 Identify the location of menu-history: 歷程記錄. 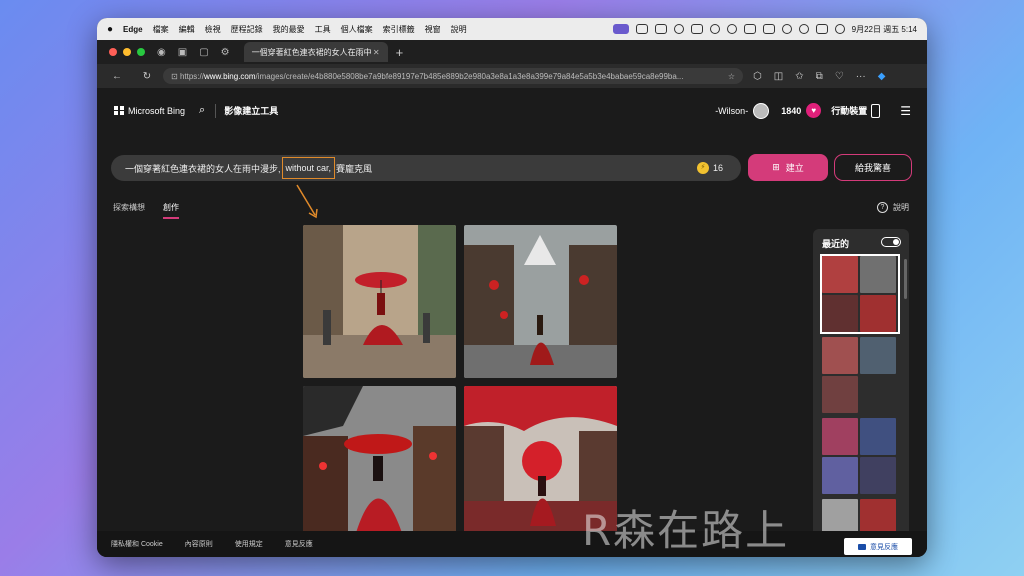
(247, 29).